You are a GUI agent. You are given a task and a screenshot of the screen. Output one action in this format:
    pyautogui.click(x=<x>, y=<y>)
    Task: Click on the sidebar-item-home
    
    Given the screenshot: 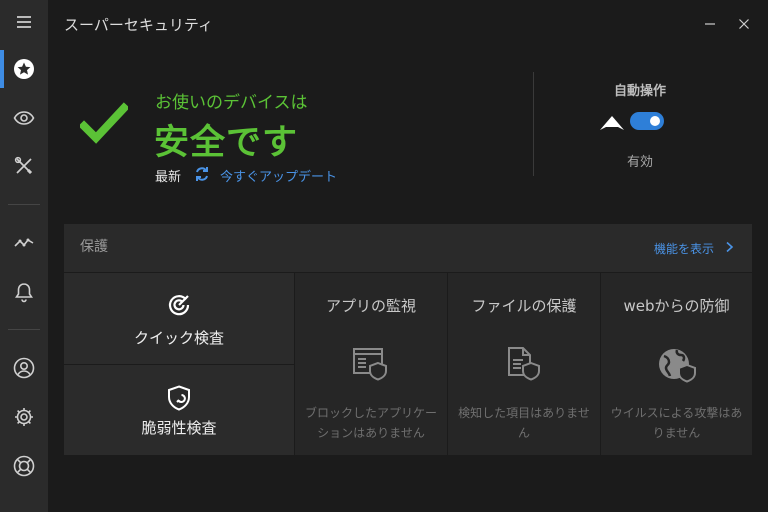 What is the action you would take?
    pyautogui.click(x=24, y=69)
    